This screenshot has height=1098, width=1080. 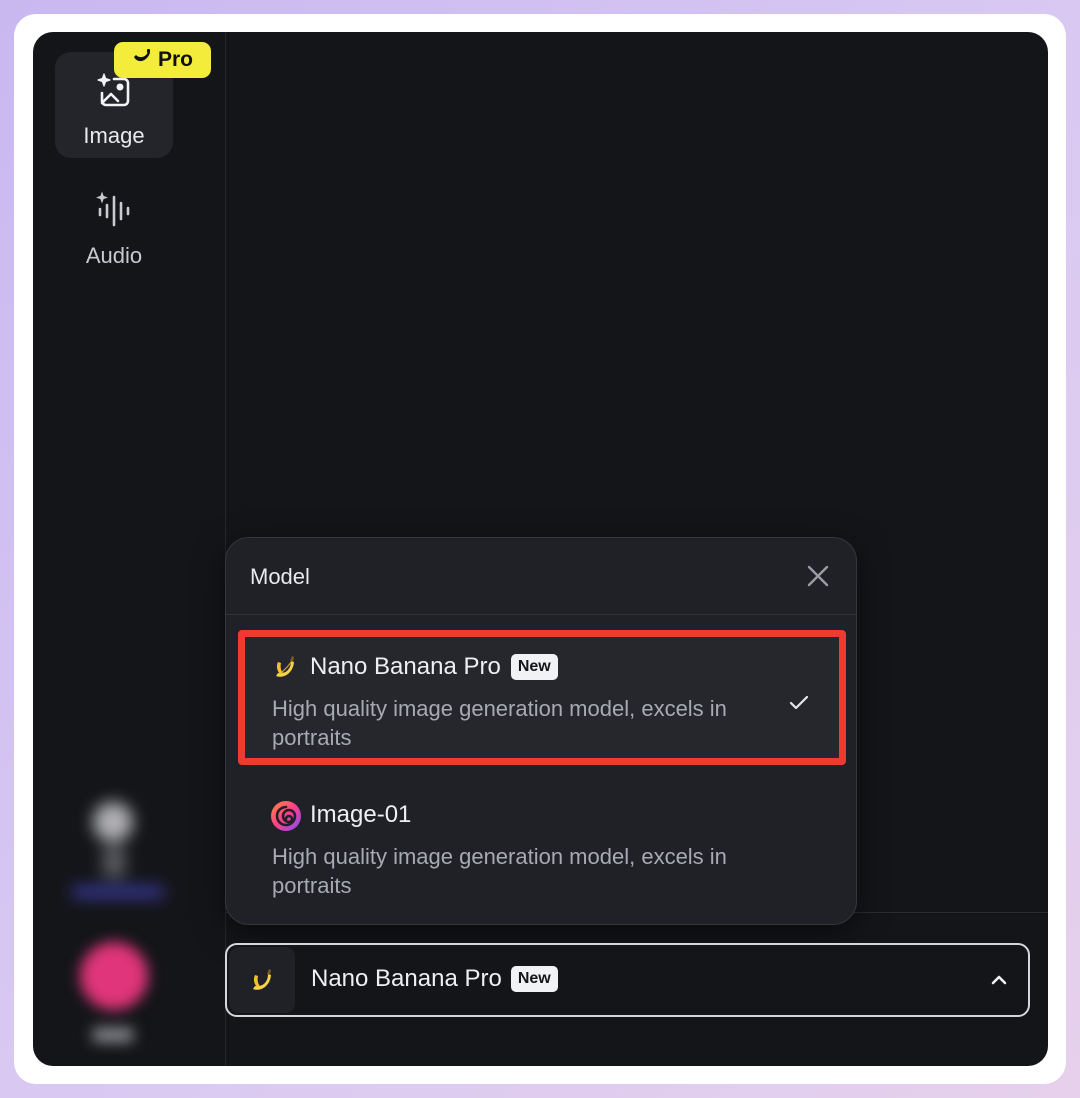 I want to click on selector-value: Nano Banana Pro, so click(x=406, y=978).